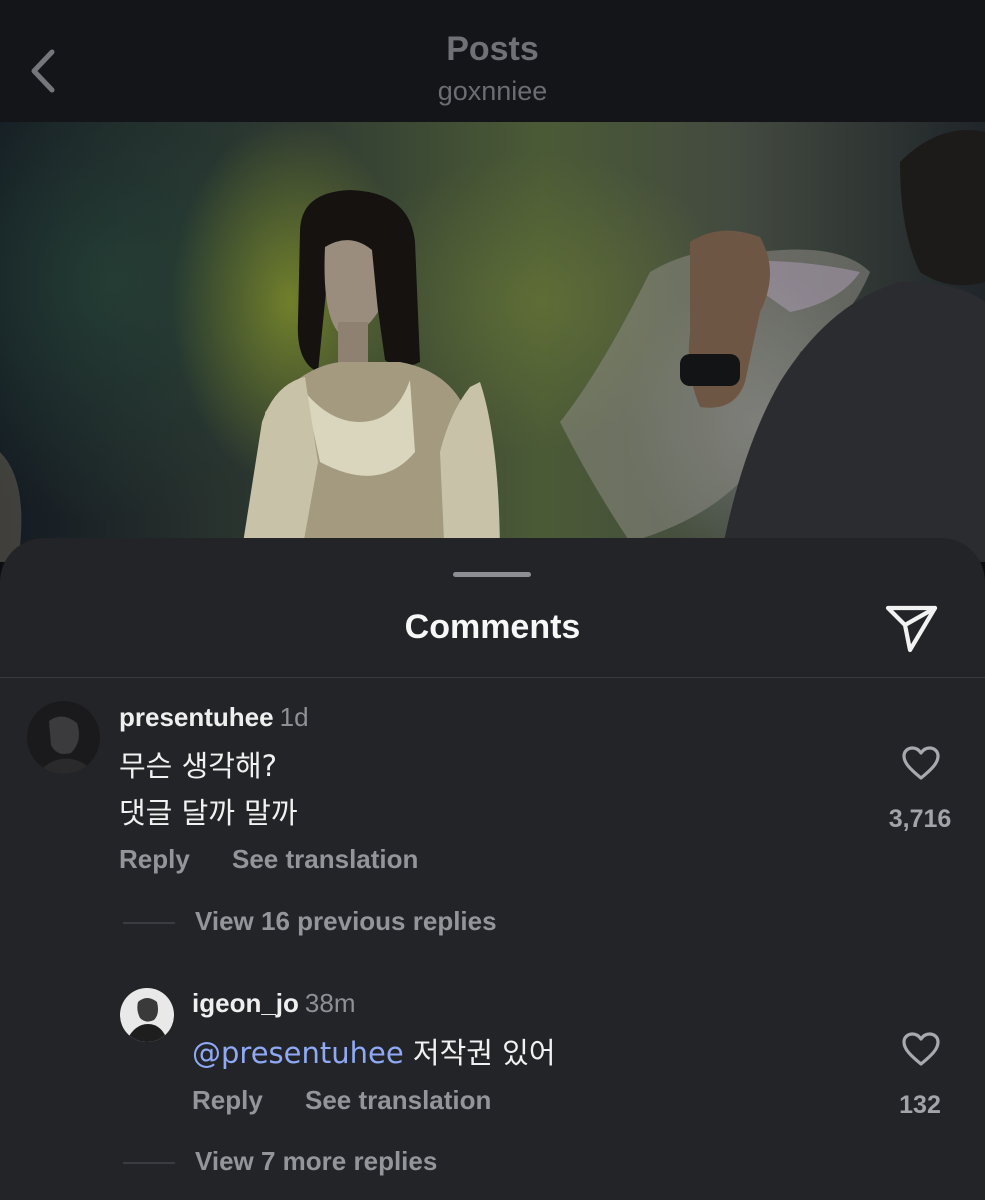 This screenshot has height=1200, width=985. I want to click on view-more-replies-button: View 7 more replies, so click(316, 1161).